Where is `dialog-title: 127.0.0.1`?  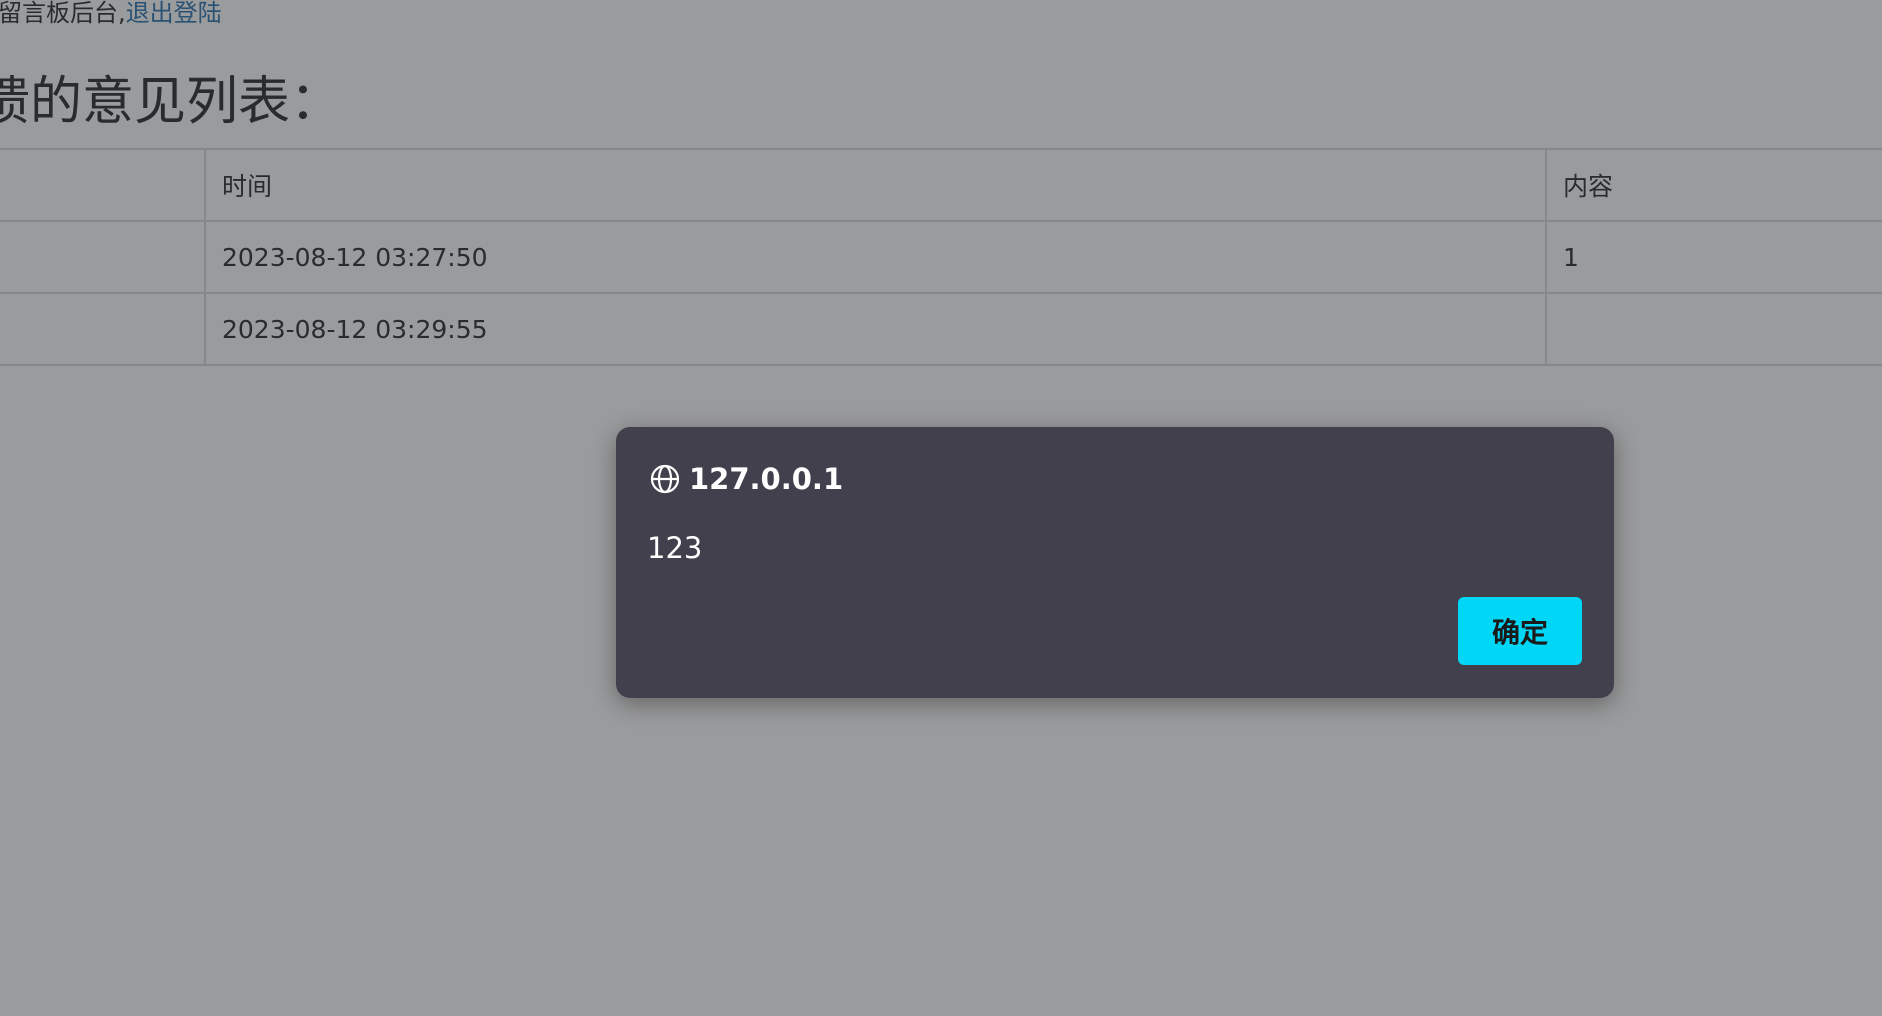 dialog-title: 127.0.0.1 is located at coordinates (746, 479).